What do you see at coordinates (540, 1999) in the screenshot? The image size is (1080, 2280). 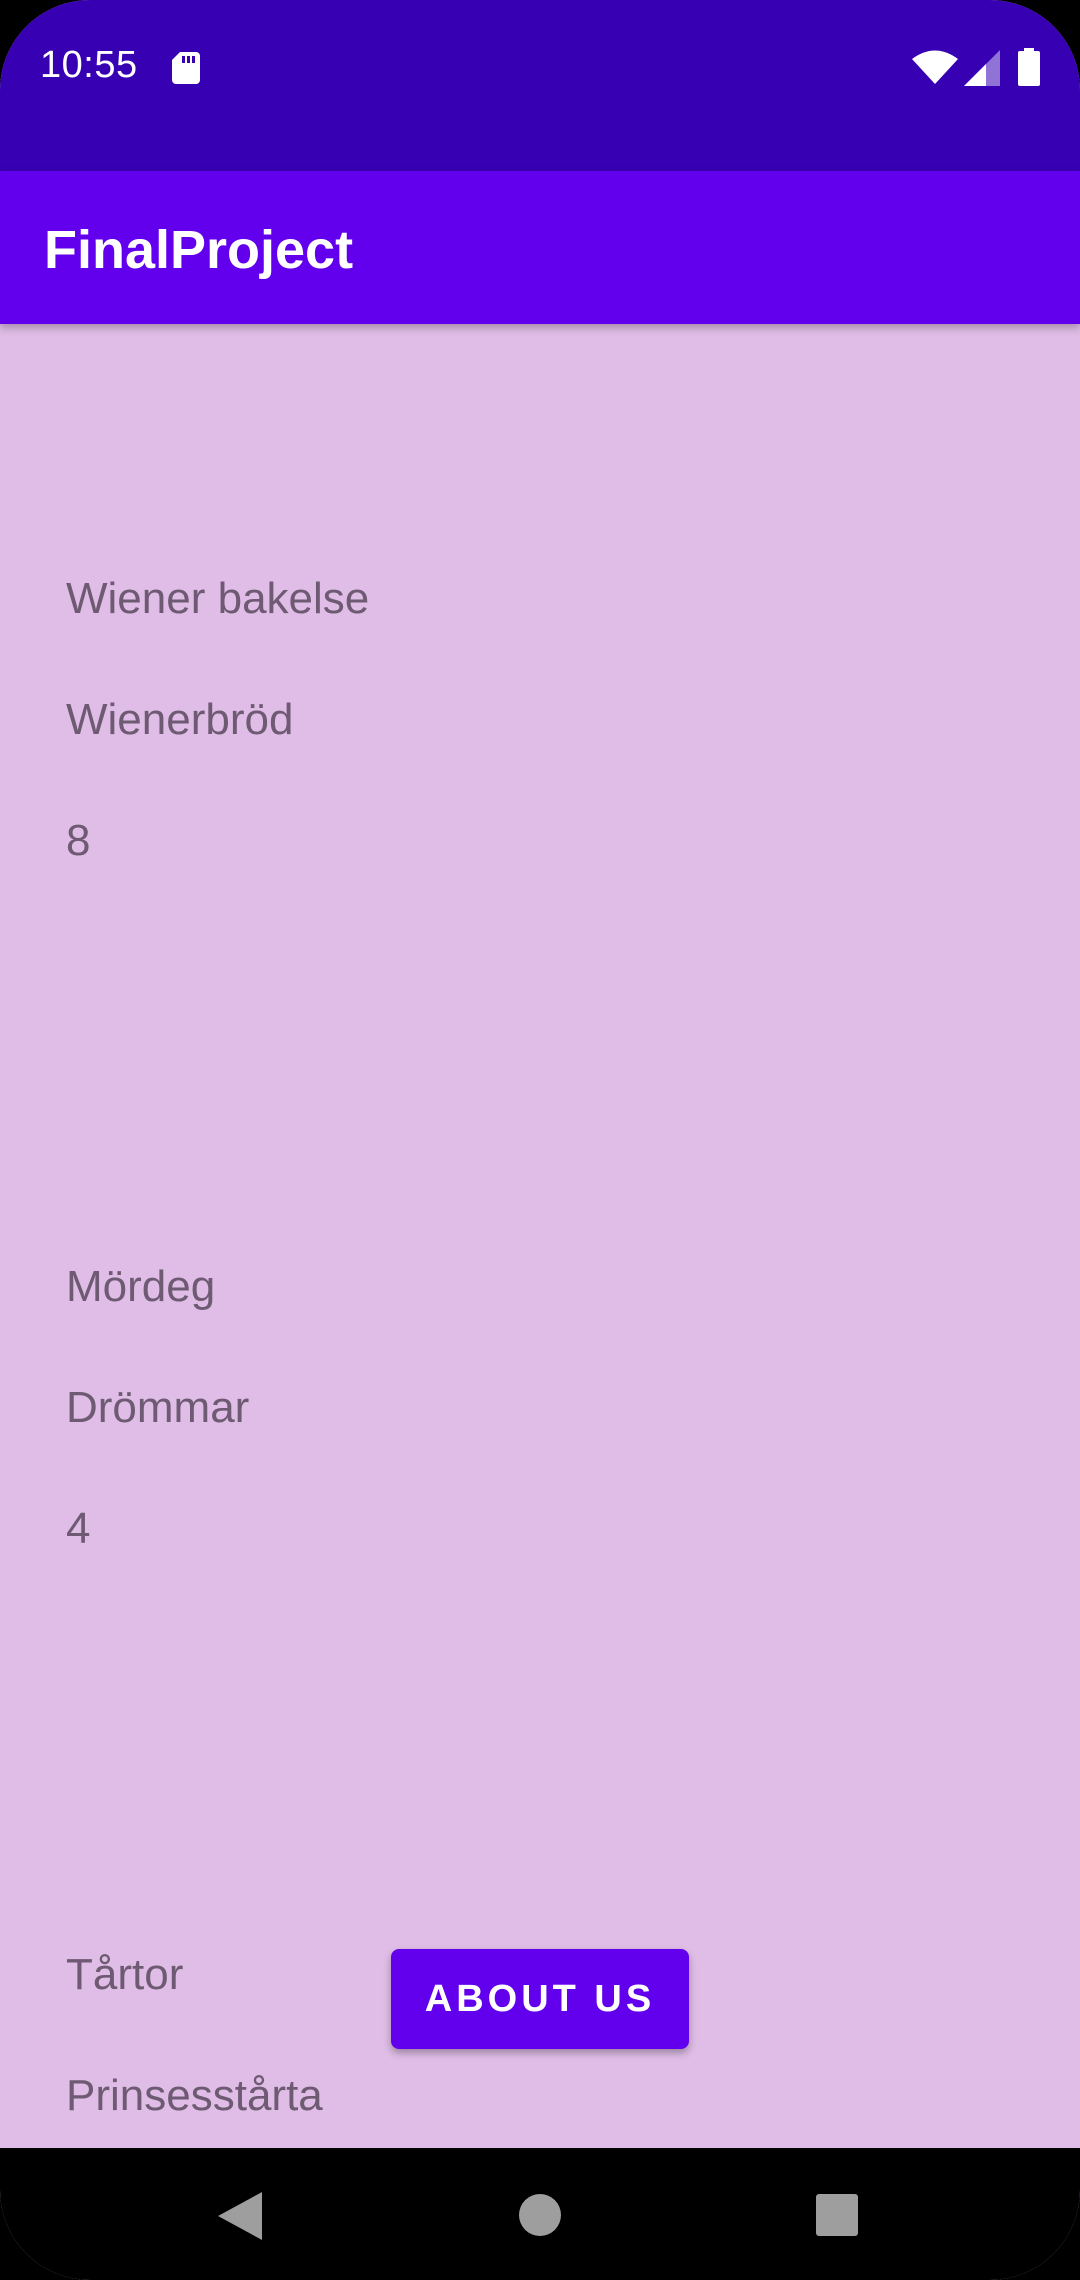 I see `about-us-button: ABOUT US` at bounding box center [540, 1999].